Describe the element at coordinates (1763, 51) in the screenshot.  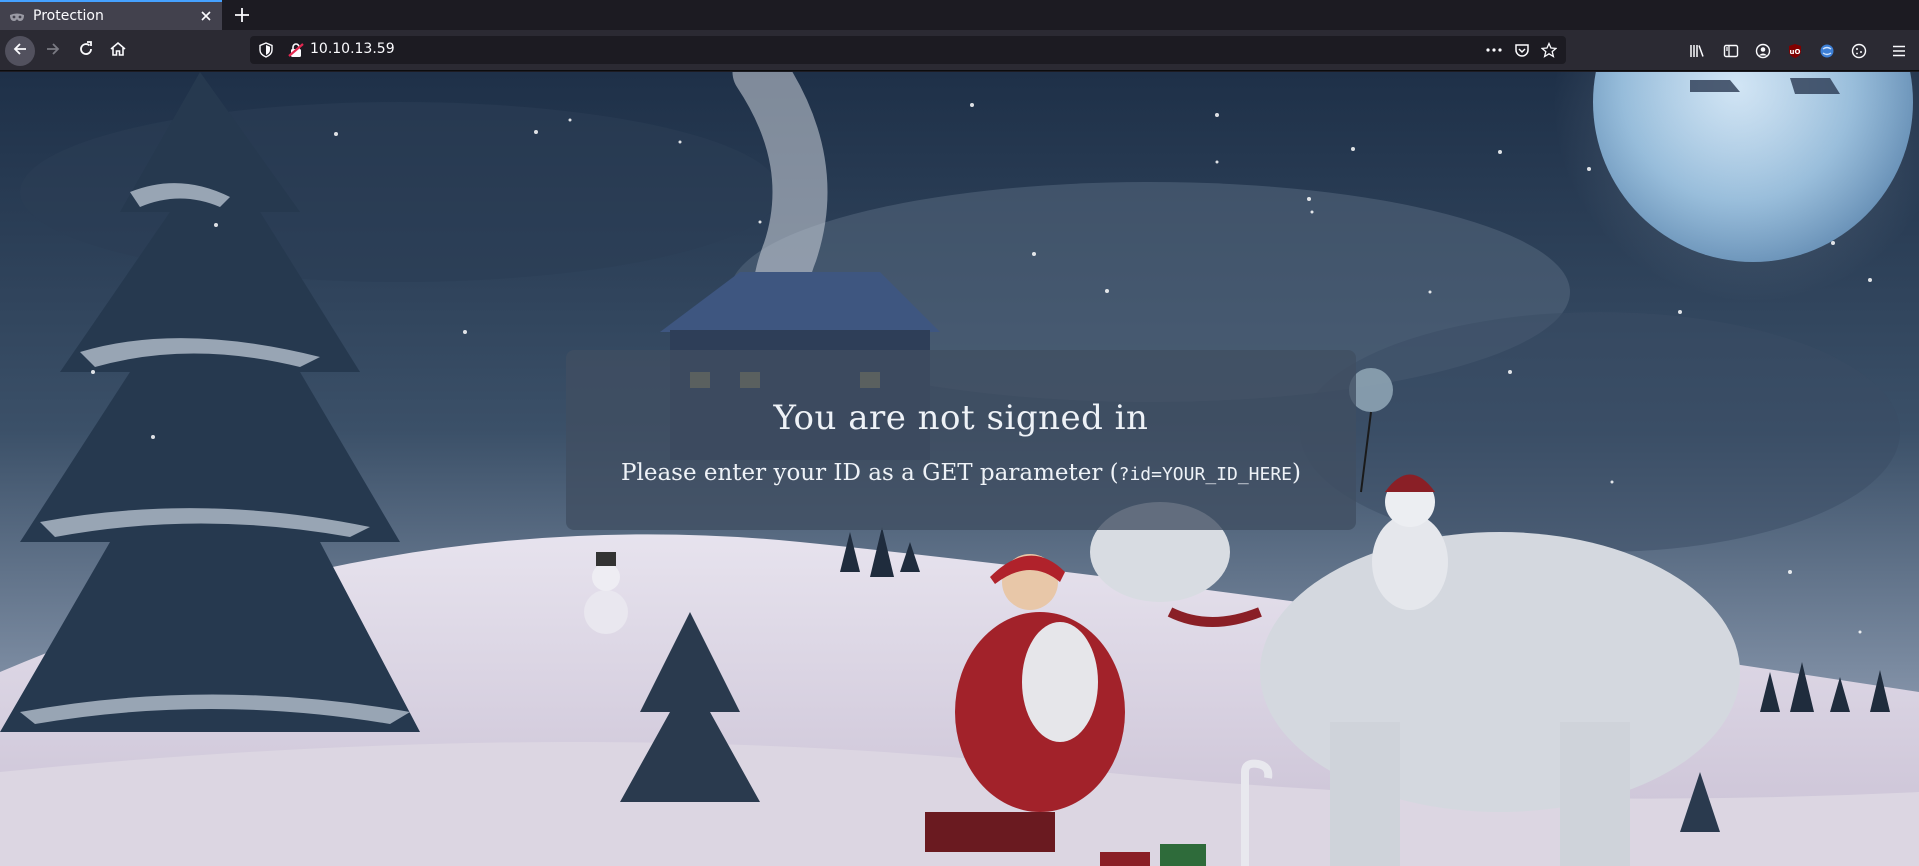
I see `account-icon` at that location.